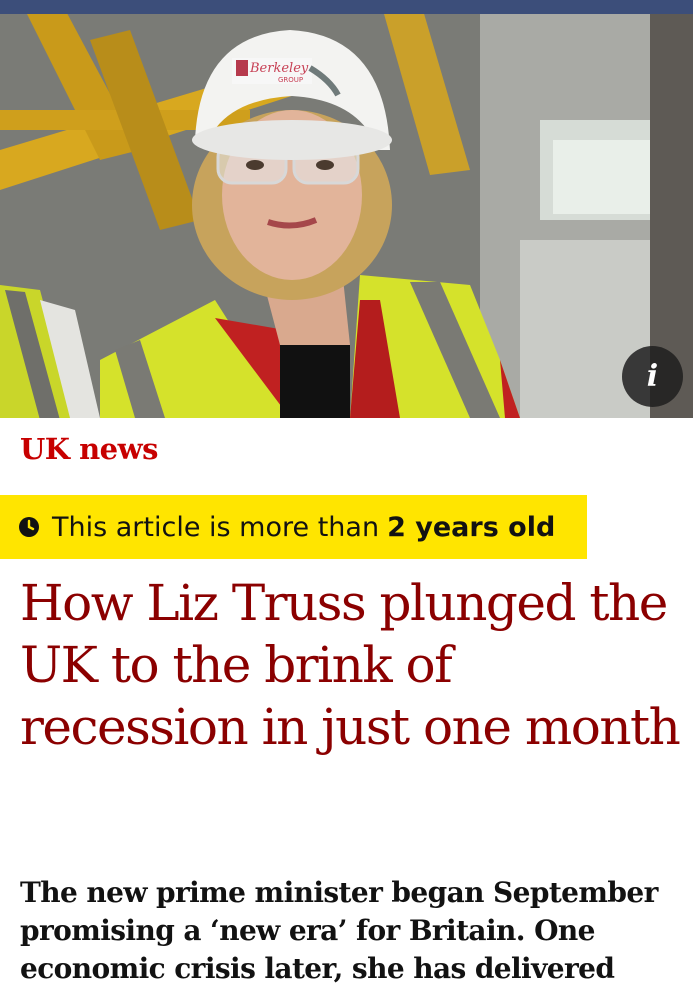 Image resolution: width=693 pixels, height=1000 pixels. I want to click on article-age-warning: This article is more than 2 years old, so click(293, 527).